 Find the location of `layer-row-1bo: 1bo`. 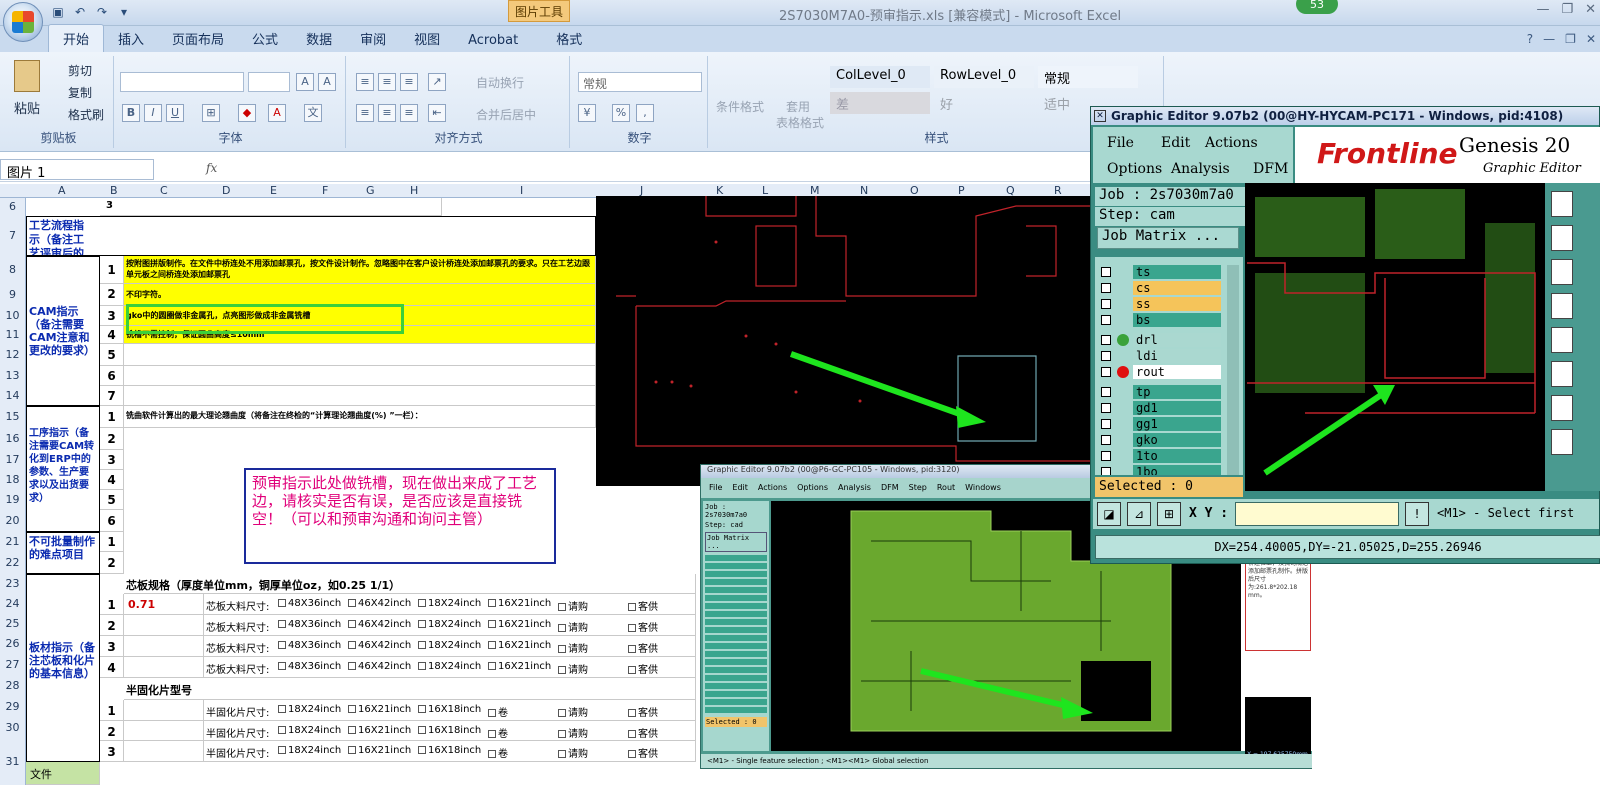

layer-row-1bo: 1bo is located at coordinates (1160, 470).